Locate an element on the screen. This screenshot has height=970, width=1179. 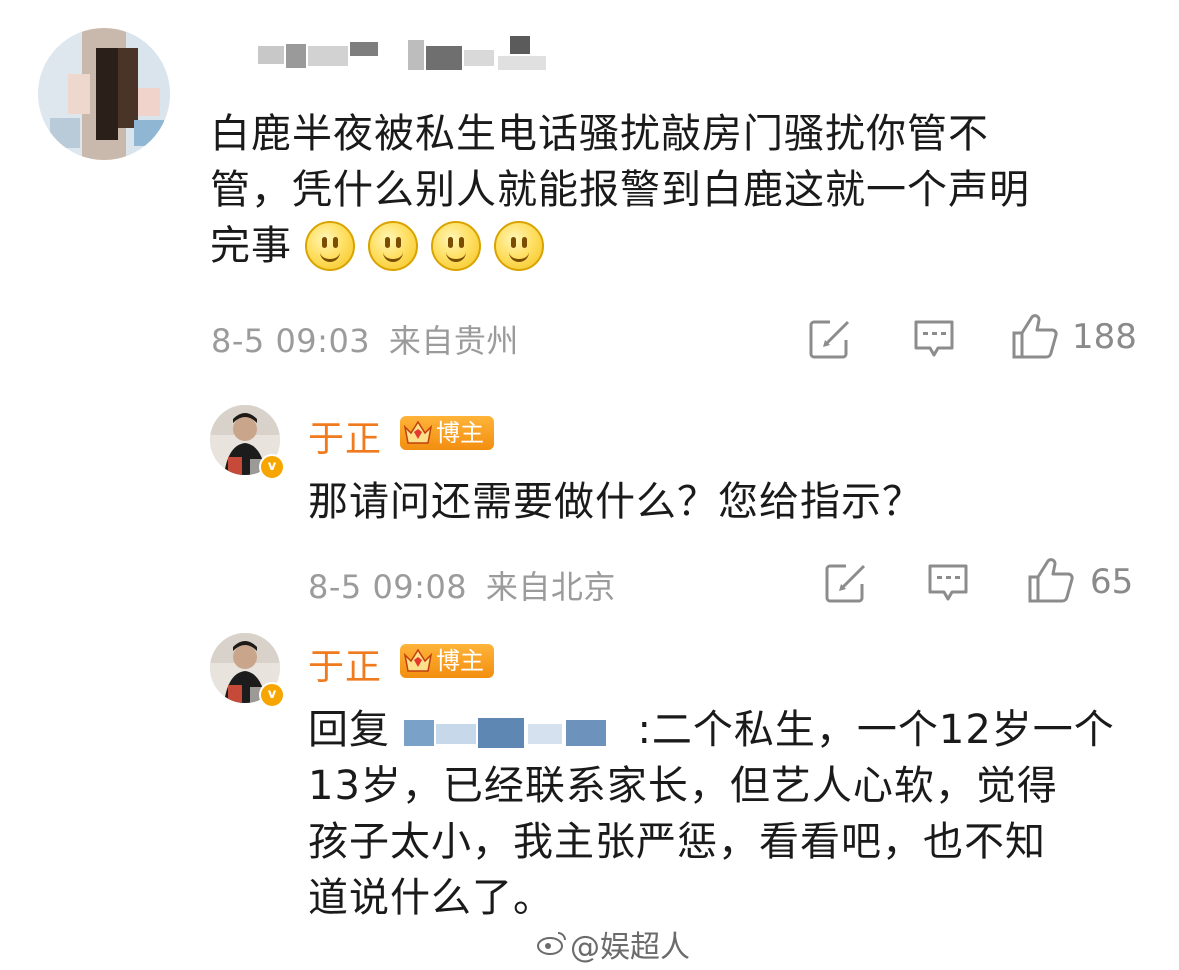
reply-location: 来自北京 is located at coordinates (550, 587).